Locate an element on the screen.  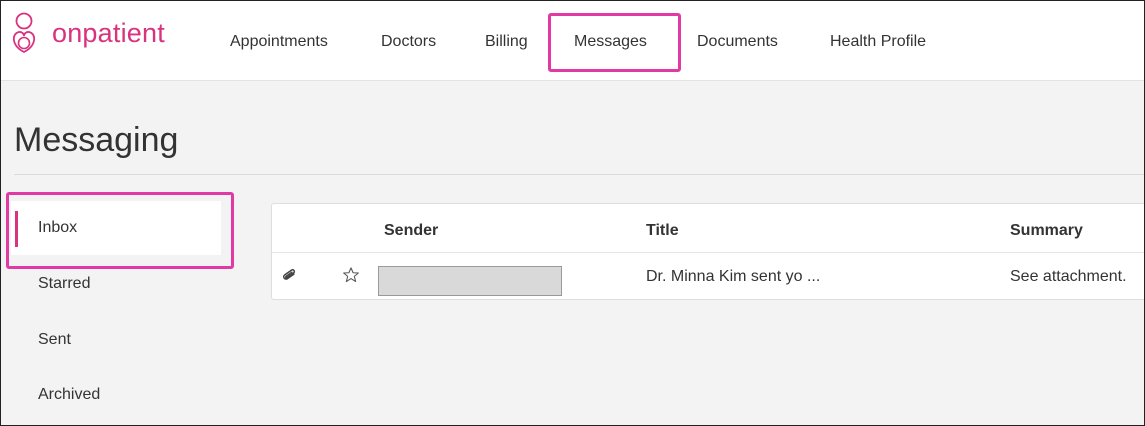
star-outline-icon is located at coordinates (351, 275).